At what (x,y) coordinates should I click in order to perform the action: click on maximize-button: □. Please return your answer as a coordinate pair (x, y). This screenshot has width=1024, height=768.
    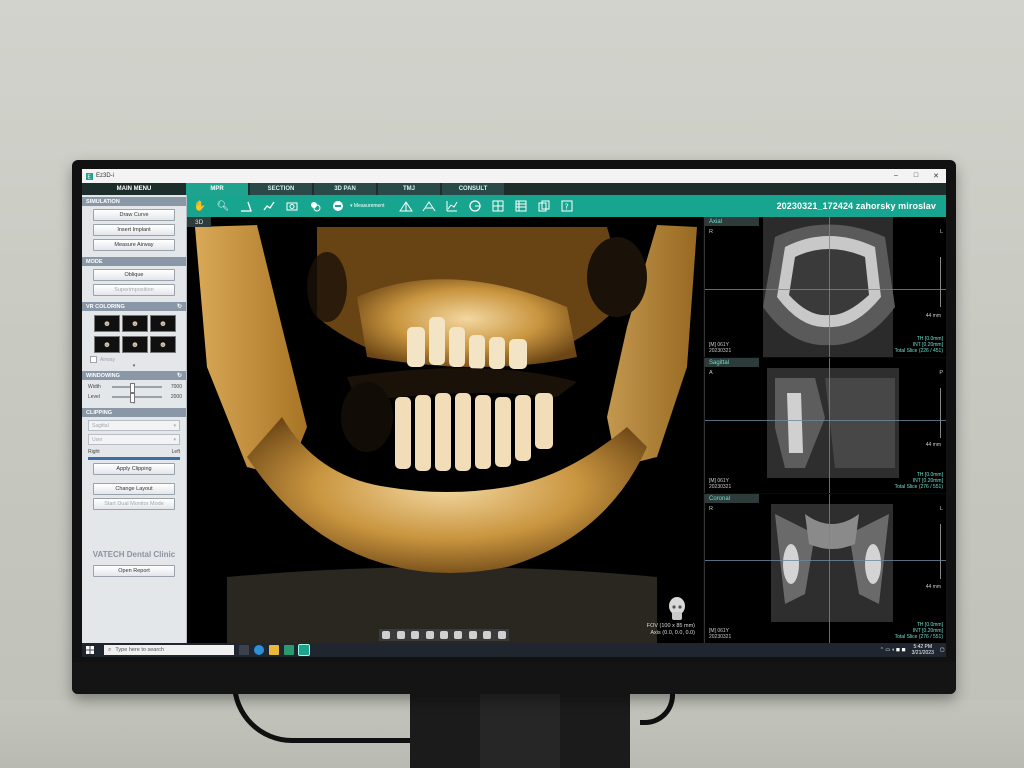
    Looking at the image, I should click on (916, 176).